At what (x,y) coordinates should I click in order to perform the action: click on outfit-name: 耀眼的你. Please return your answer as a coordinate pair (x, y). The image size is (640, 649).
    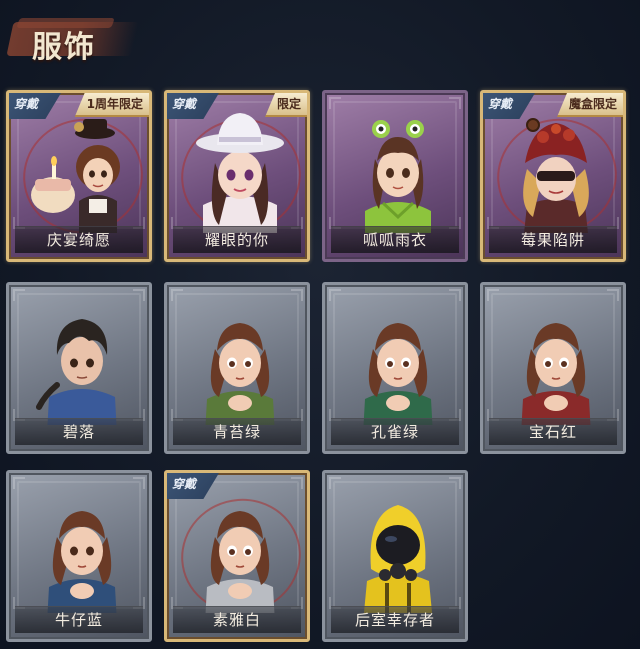
    Looking at the image, I should click on (237, 239).